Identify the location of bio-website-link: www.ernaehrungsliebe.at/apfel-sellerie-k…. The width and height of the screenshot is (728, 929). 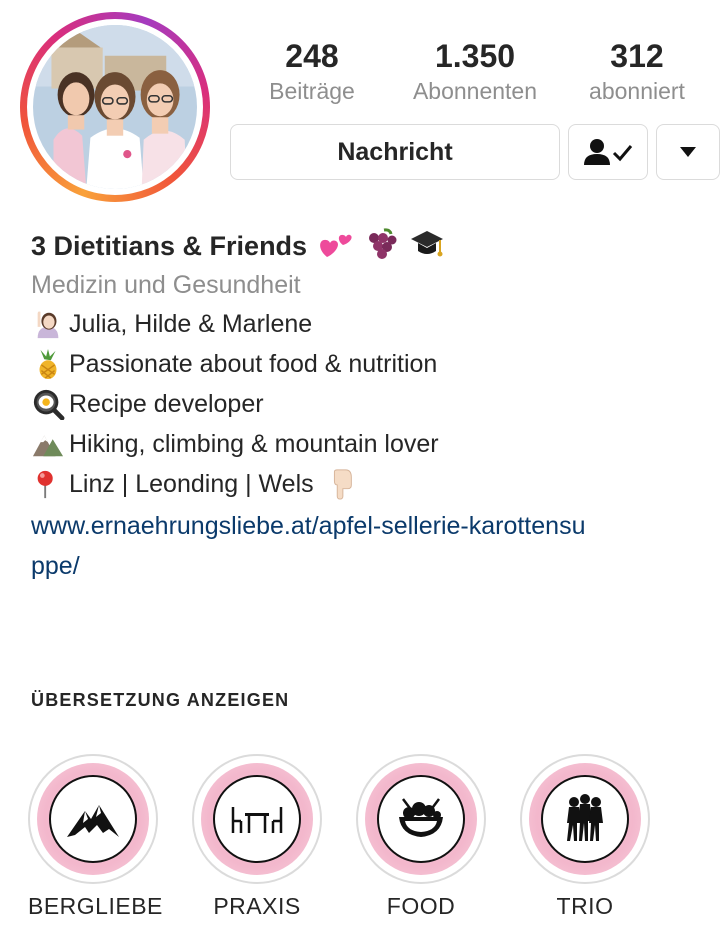
(311, 546).